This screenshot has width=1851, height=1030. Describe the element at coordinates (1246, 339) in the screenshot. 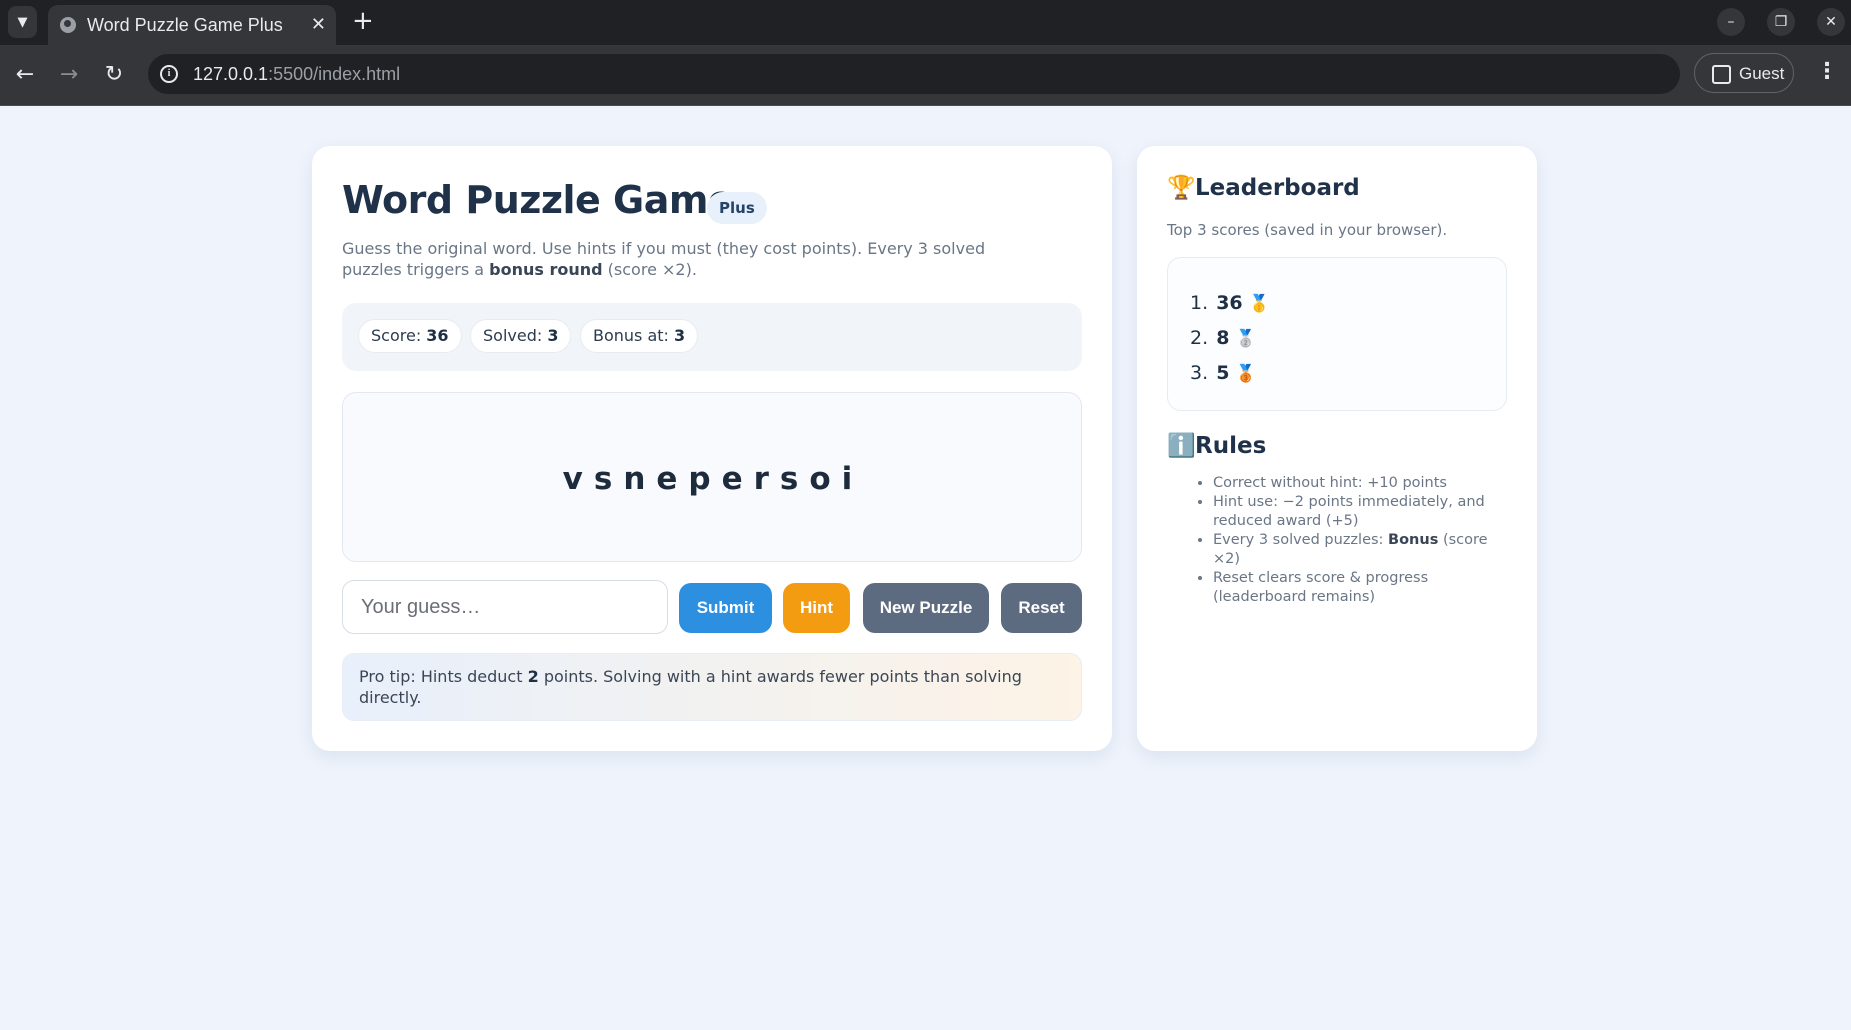

I see `silver-medal-icon: 🥈` at that location.